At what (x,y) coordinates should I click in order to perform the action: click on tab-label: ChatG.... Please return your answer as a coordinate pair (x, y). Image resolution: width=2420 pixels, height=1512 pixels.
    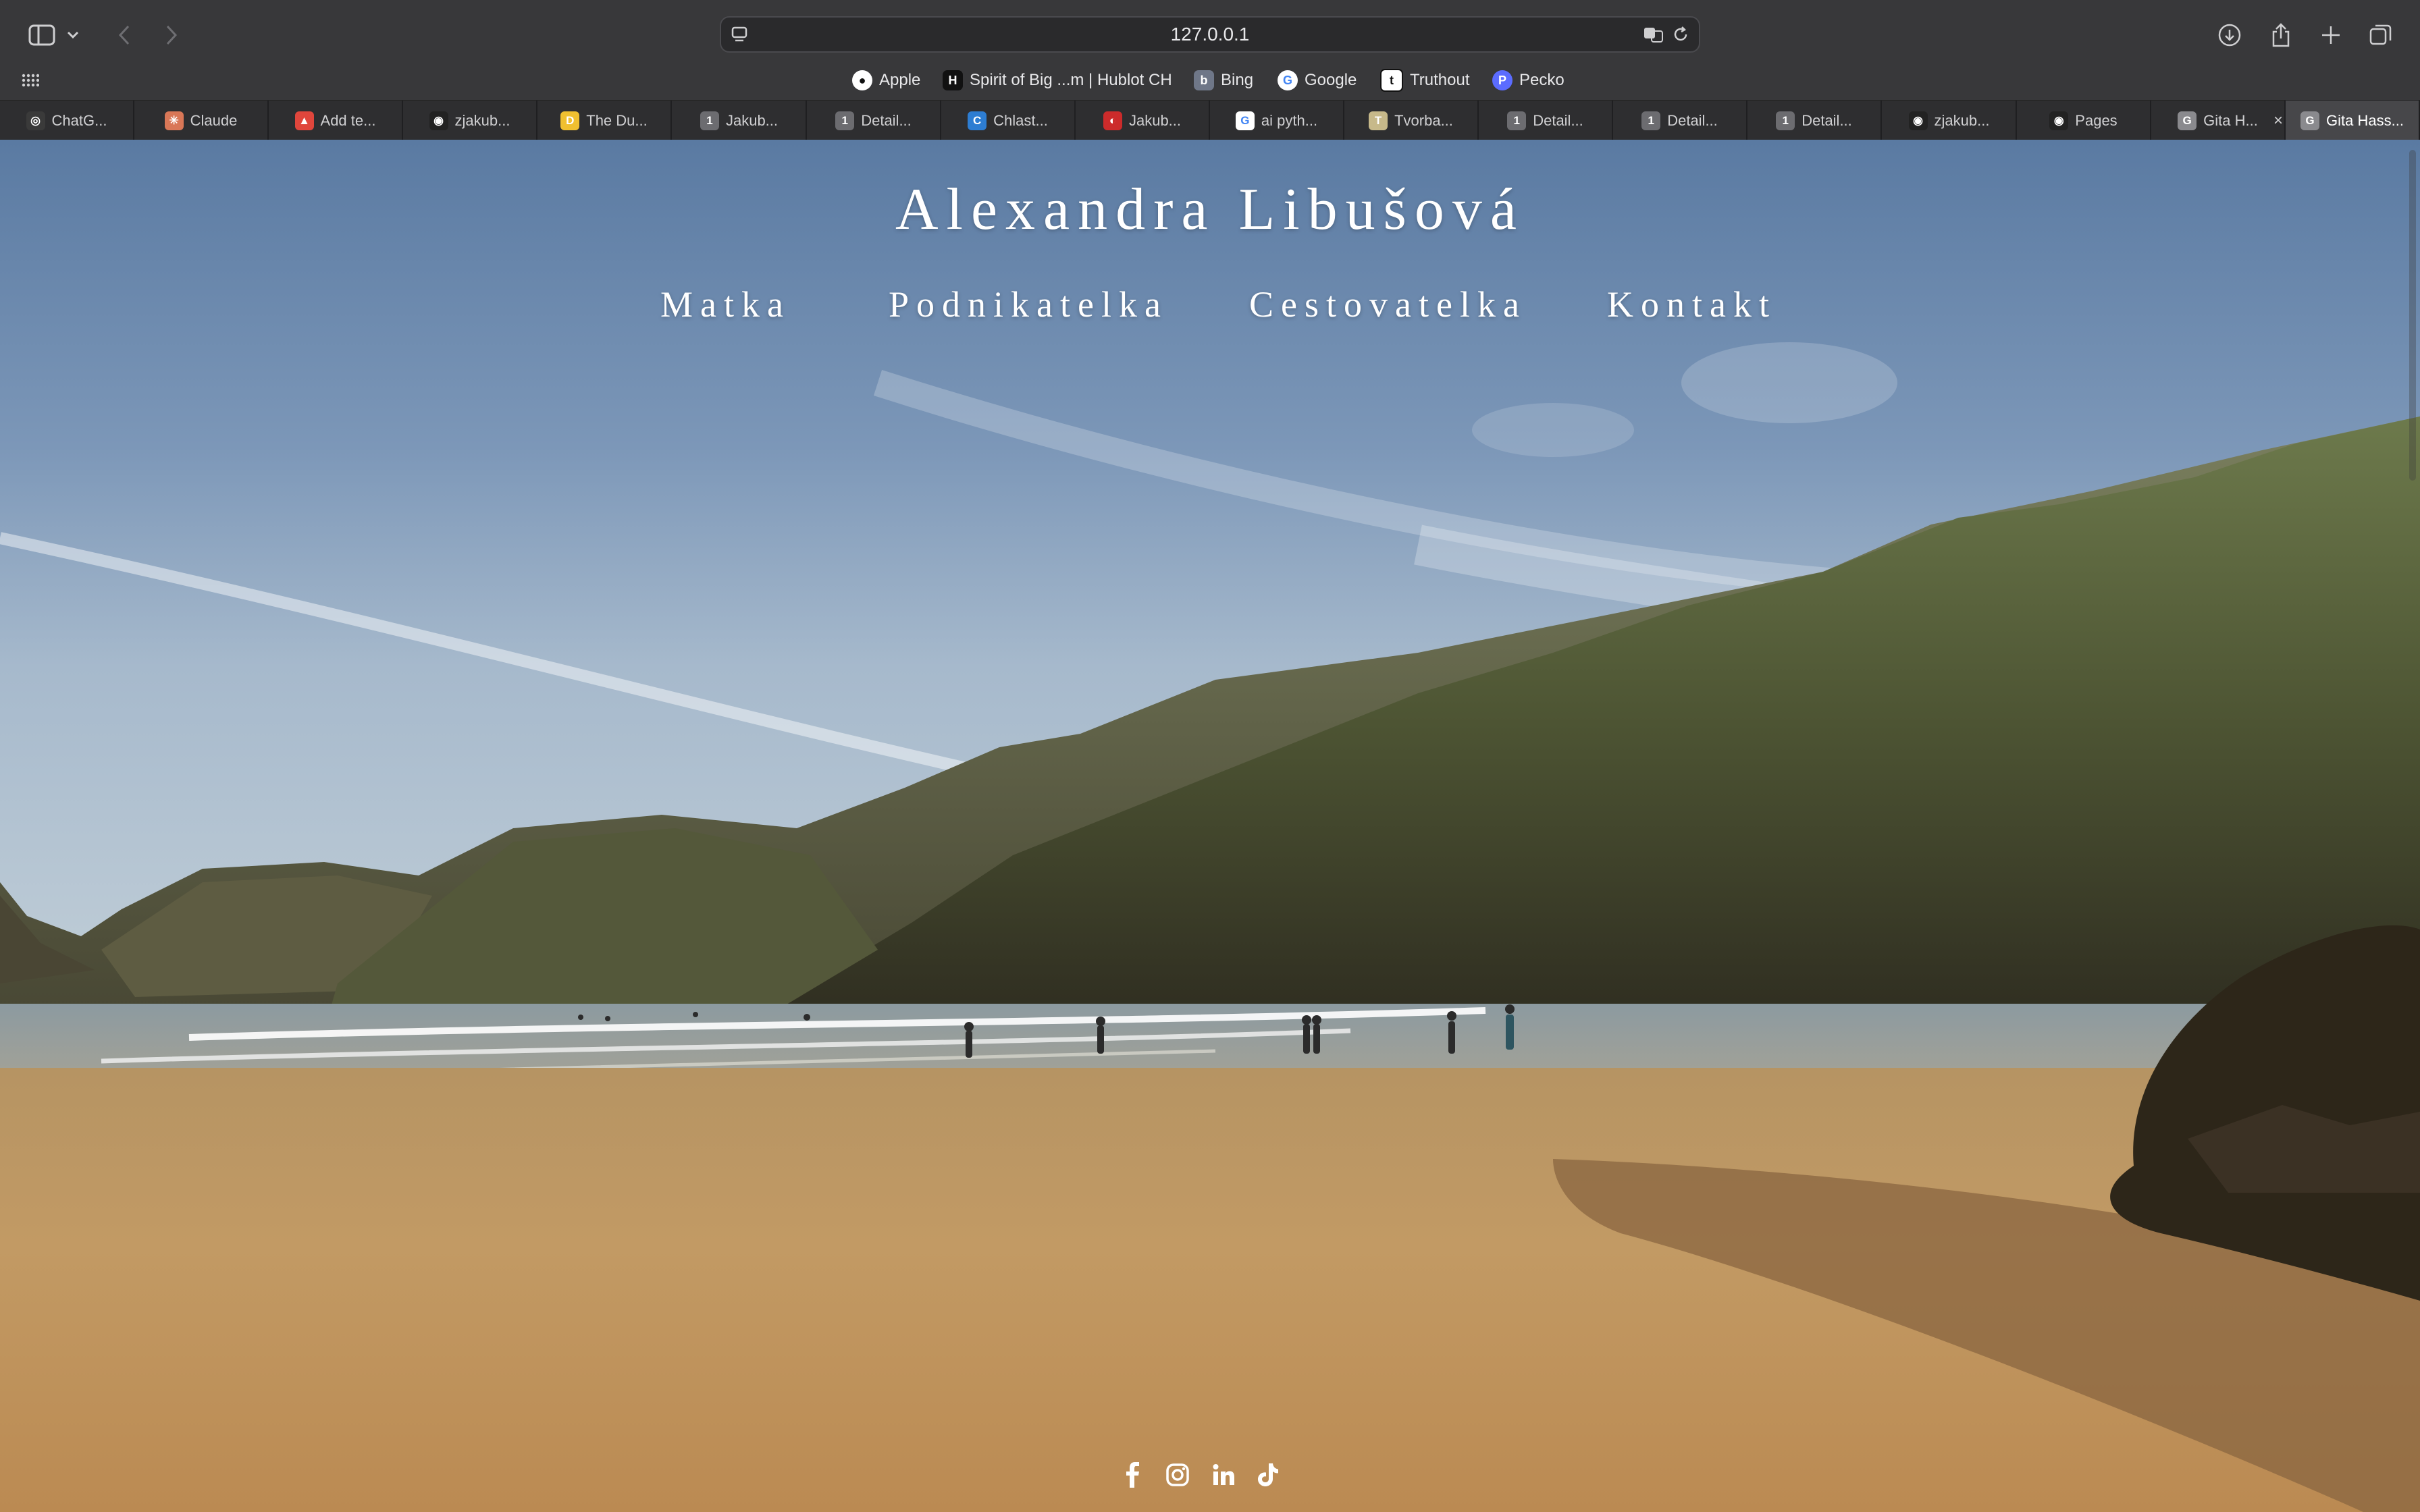
    Looking at the image, I should click on (79, 120).